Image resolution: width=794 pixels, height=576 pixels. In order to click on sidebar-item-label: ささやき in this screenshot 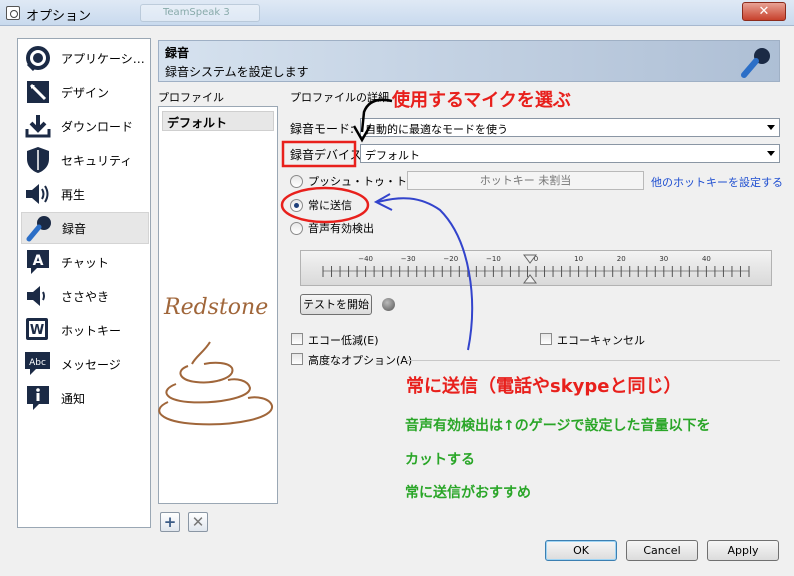, I will do `click(85, 296)`.